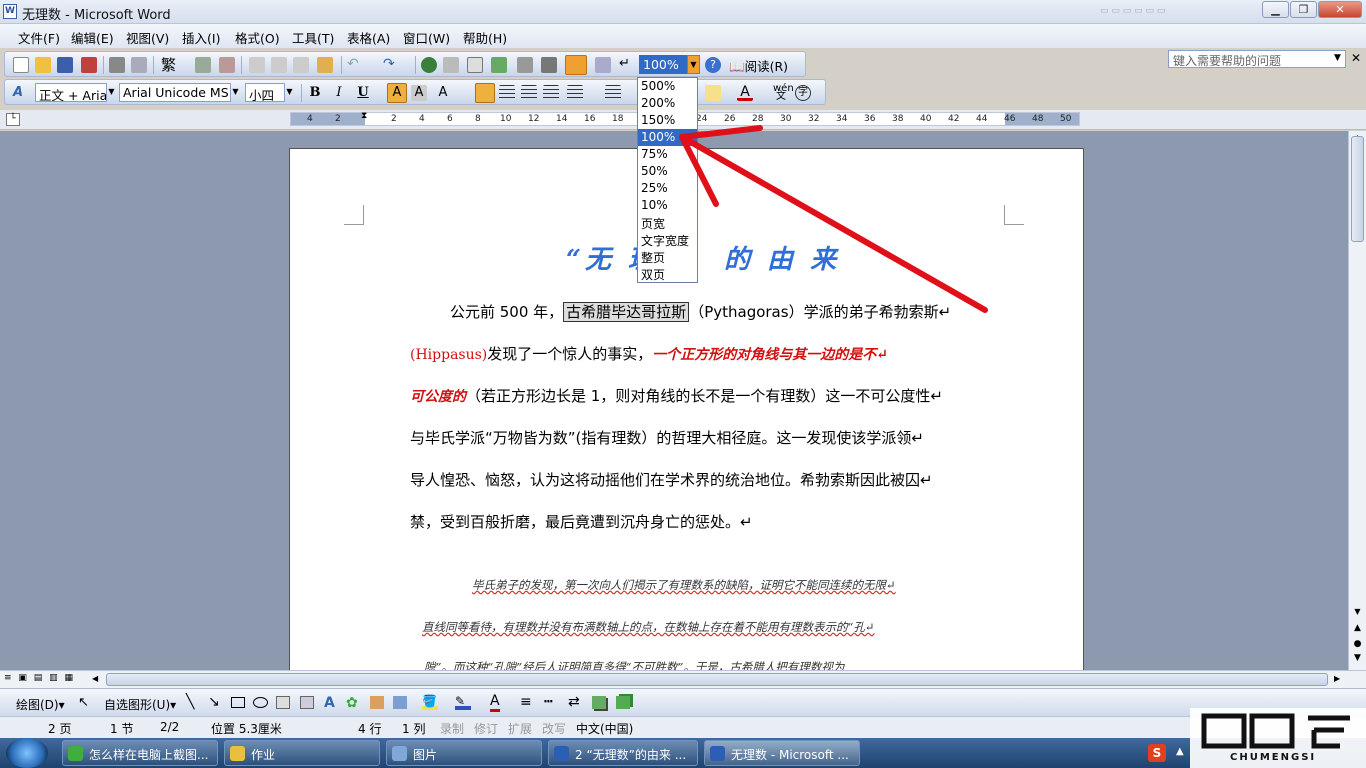  What do you see at coordinates (257, 37) in the screenshot?
I see `menu-format: 格式(O)` at bounding box center [257, 37].